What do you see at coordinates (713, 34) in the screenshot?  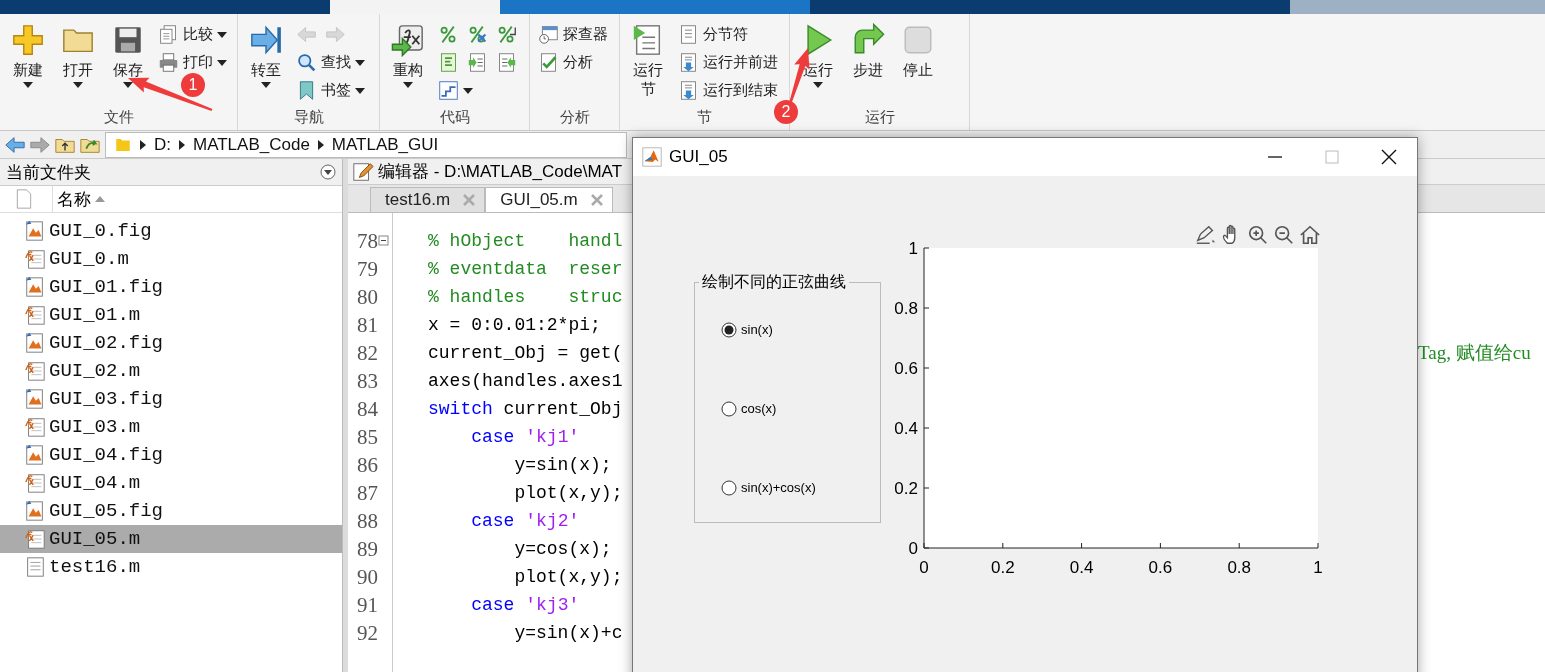 I see `ribbon-button: 分节符` at bounding box center [713, 34].